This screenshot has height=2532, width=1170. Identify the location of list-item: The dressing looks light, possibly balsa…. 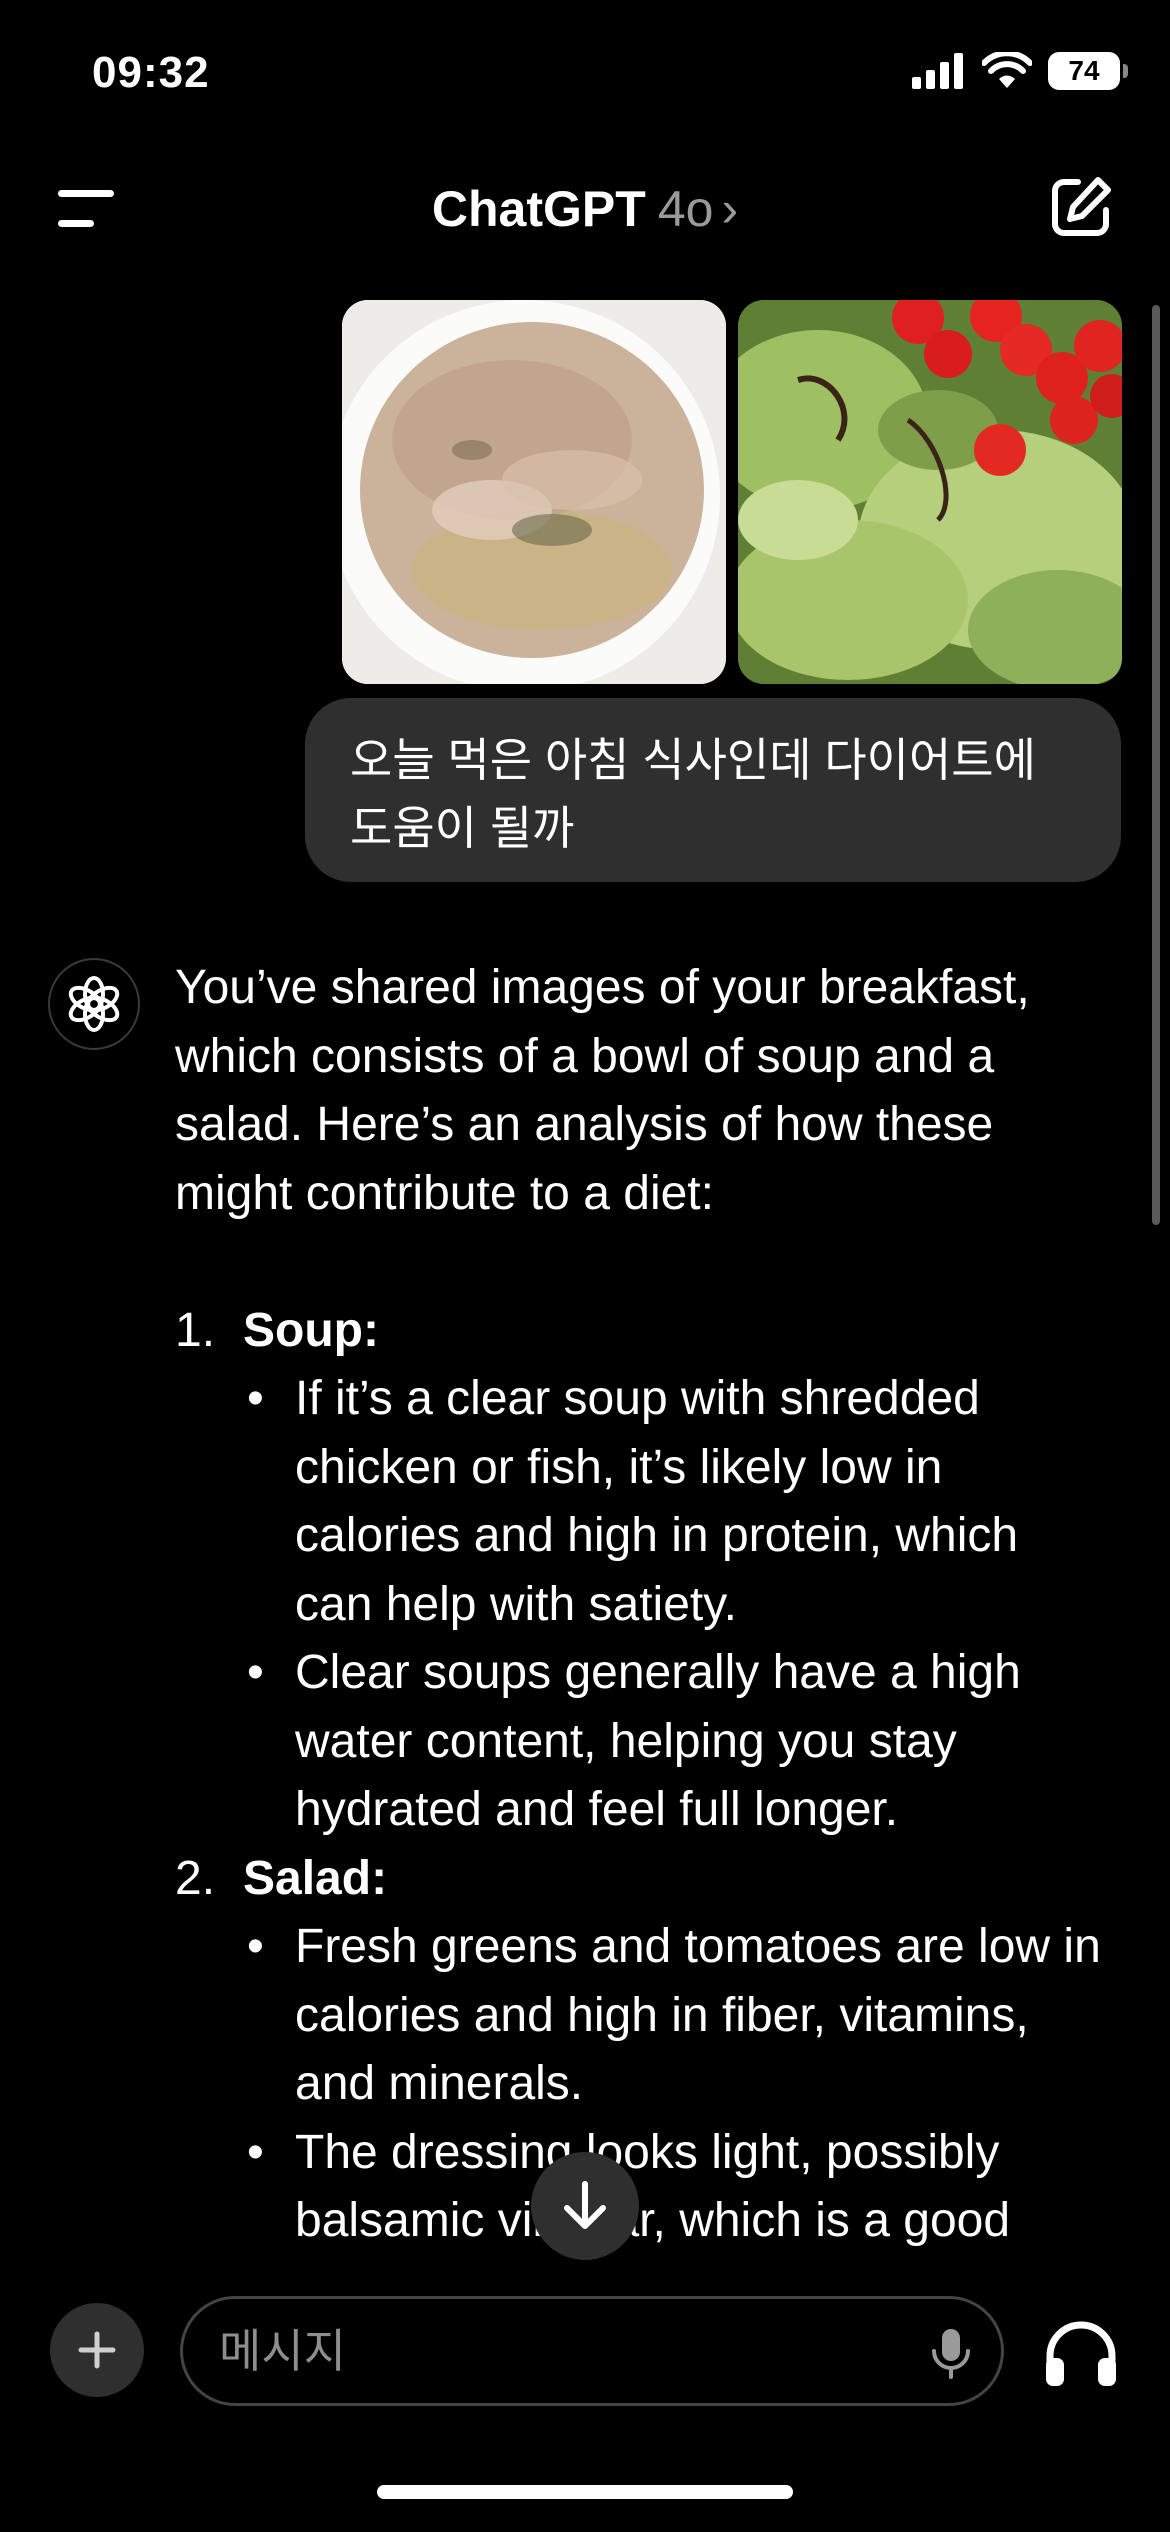
(672, 2187).